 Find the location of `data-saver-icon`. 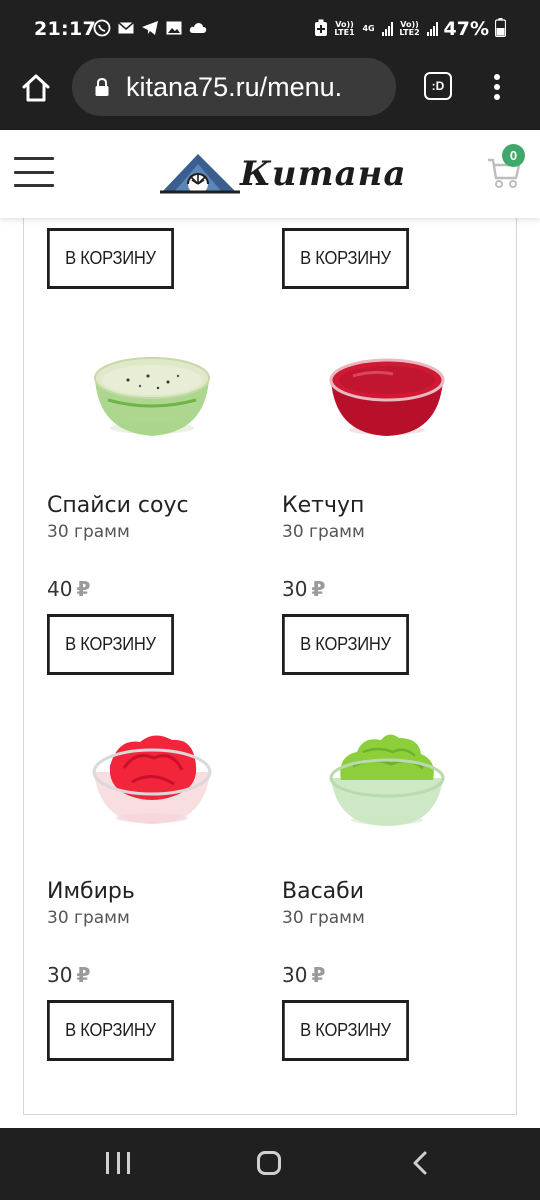

data-saver-icon is located at coordinates (321, 29).